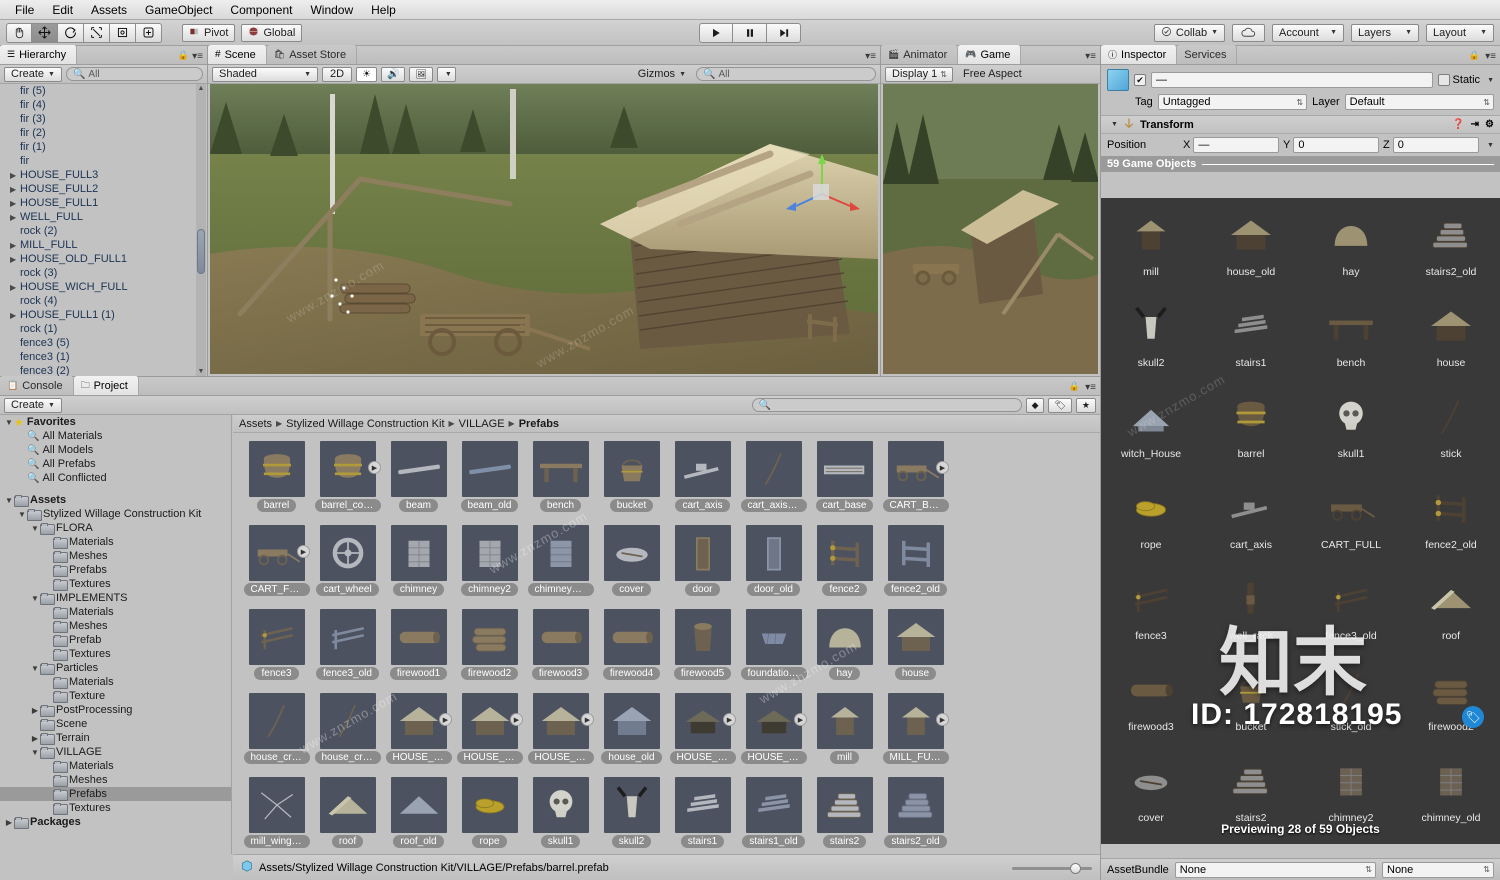 The height and width of the screenshot is (880, 1500). What do you see at coordinates (97, 32) in the screenshot?
I see `scale-tool-button` at bounding box center [97, 32].